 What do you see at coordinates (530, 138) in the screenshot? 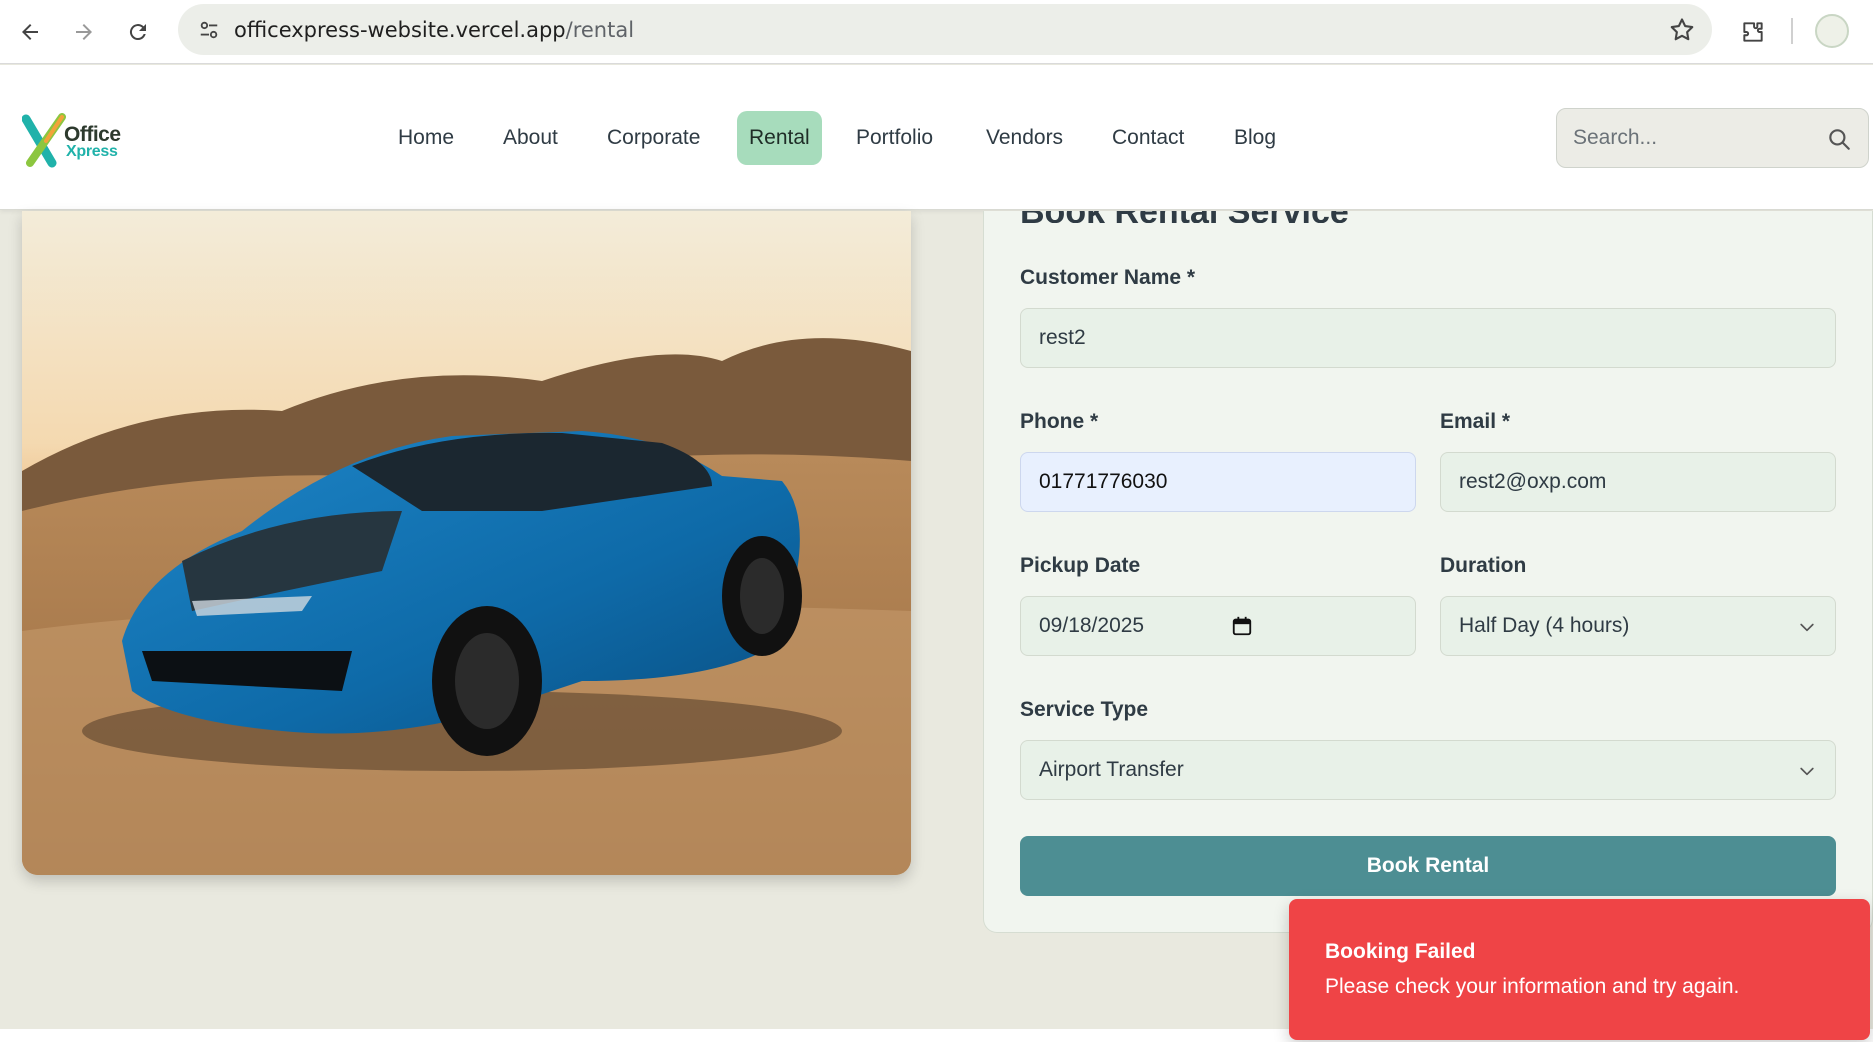
I see `nav-about: About` at bounding box center [530, 138].